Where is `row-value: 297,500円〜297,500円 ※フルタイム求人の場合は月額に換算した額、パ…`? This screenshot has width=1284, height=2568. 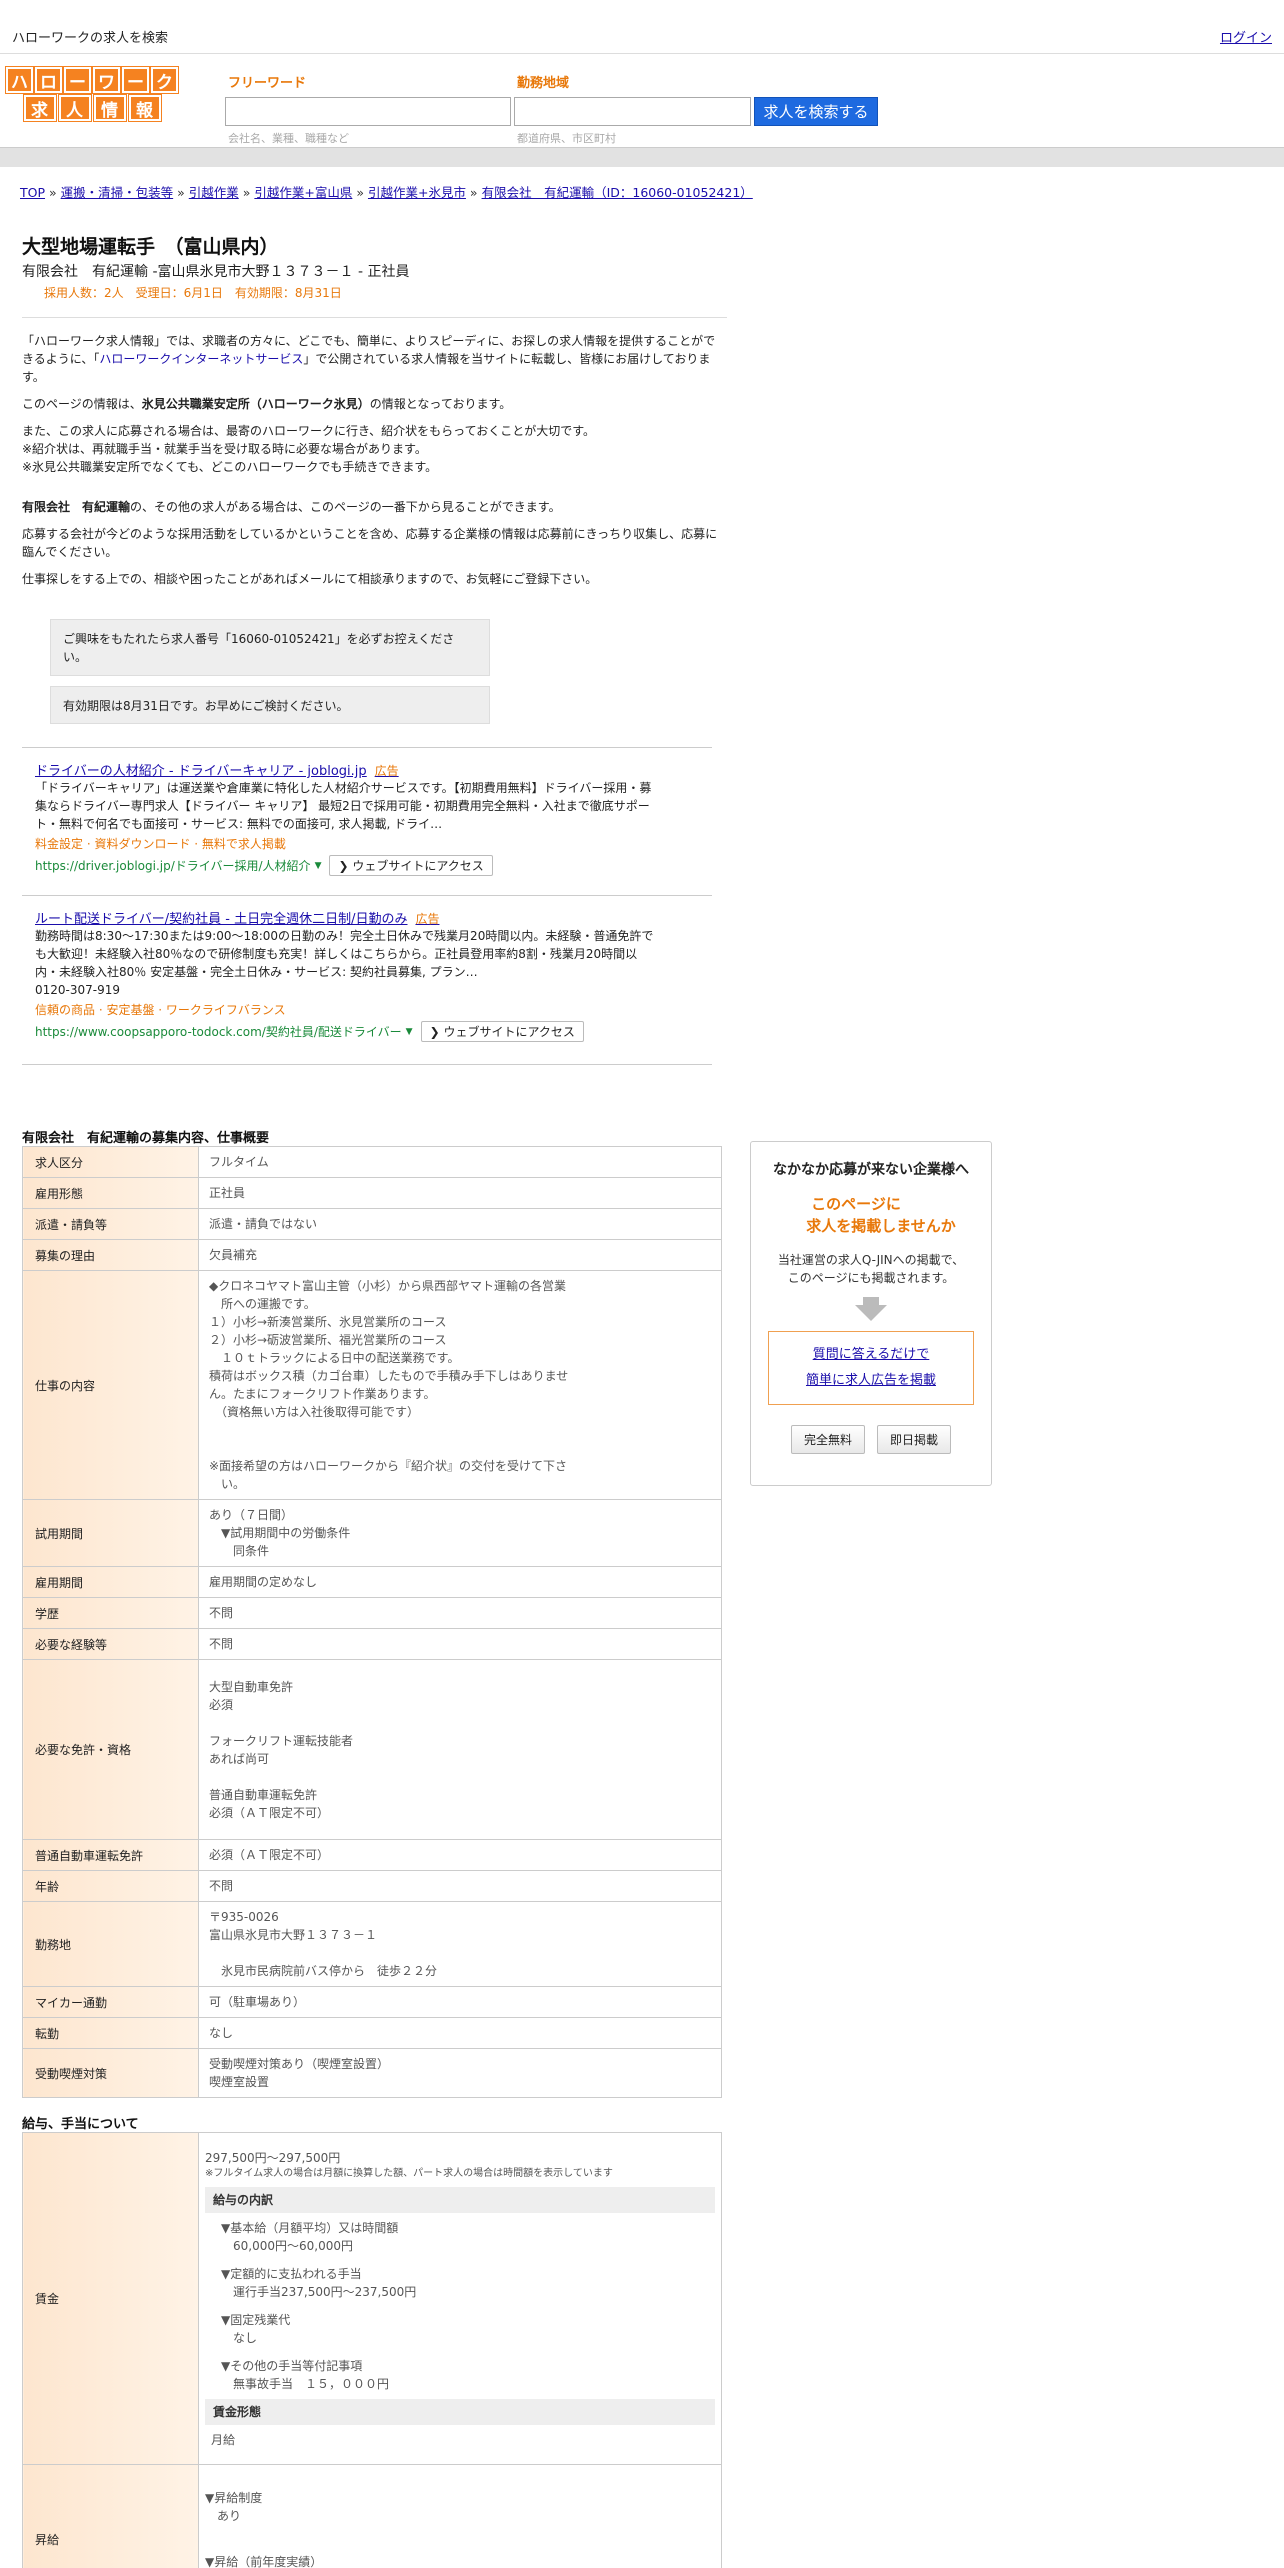 row-value: 297,500円〜297,500円 ※フルタイム求人の場合は月額に換算した額、パ… is located at coordinates (460, 2298).